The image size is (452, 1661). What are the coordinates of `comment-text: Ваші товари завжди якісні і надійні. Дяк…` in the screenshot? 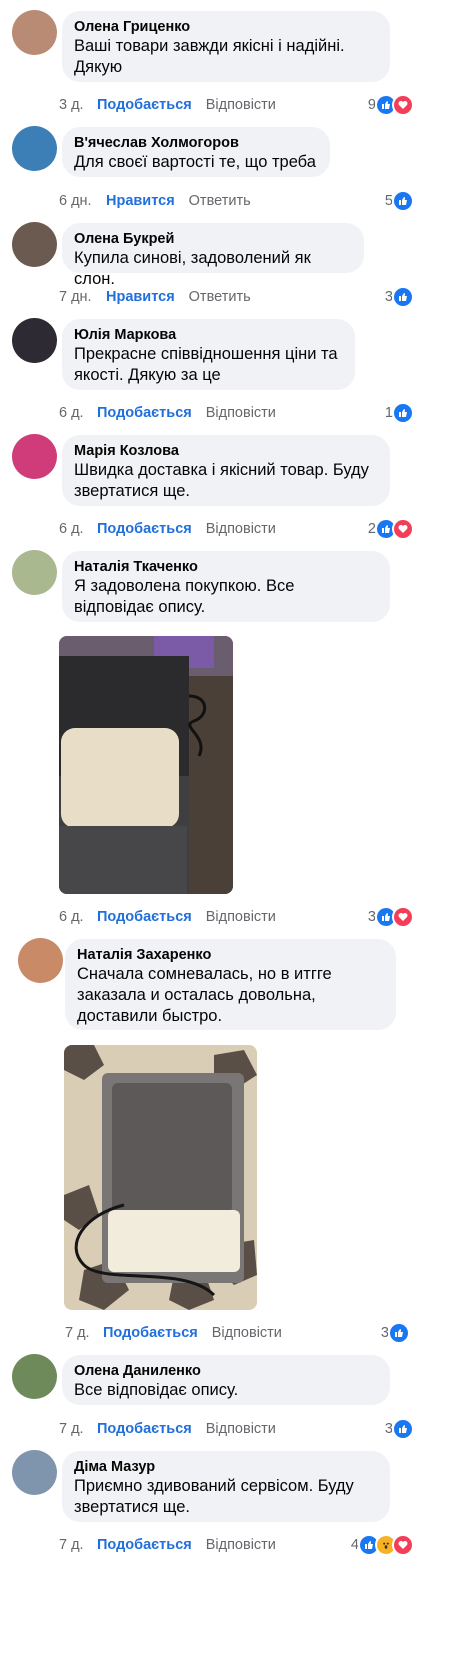 It's located at (209, 56).